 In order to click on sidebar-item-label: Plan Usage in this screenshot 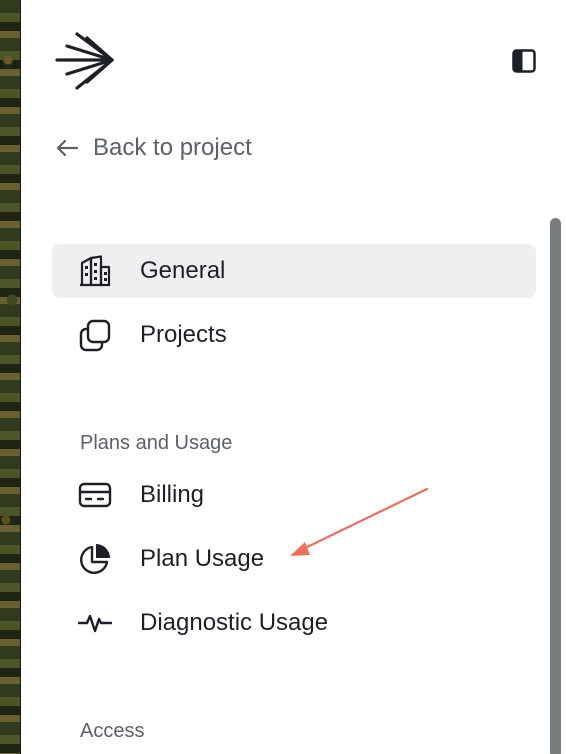, I will do `click(202, 558)`.